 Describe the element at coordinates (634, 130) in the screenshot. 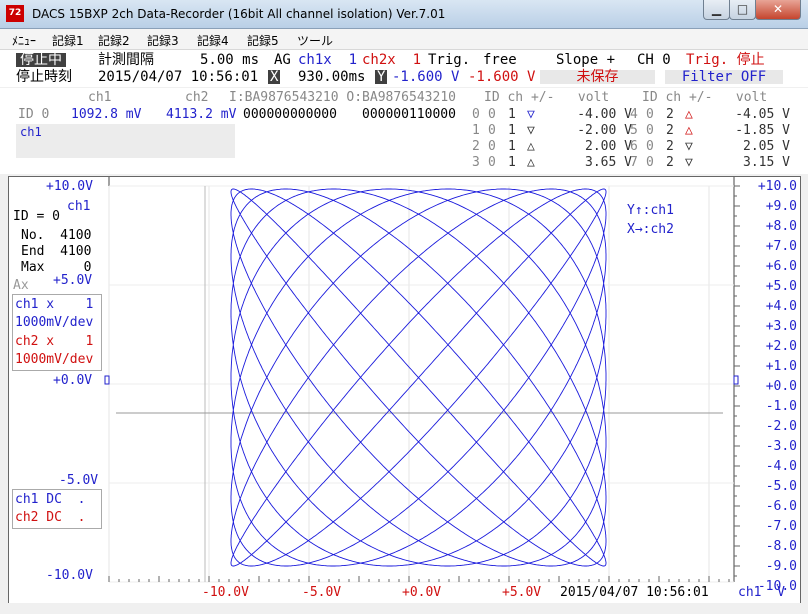

I see `right-alarm-id: 5` at that location.